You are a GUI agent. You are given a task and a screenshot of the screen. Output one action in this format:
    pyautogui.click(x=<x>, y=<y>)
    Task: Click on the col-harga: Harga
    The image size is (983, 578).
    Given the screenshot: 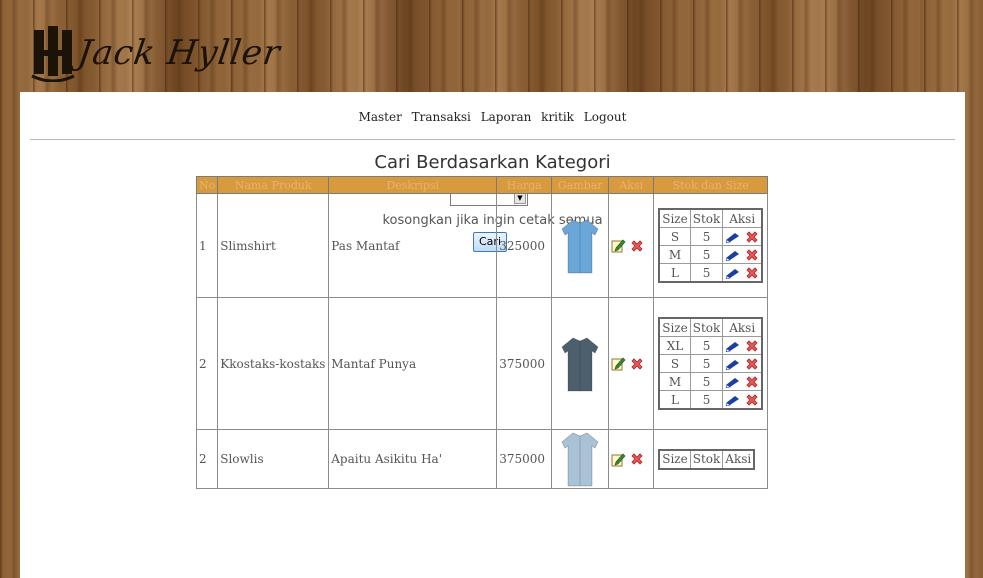 What is the action you would take?
    pyautogui.click(x=524, y=185)
    